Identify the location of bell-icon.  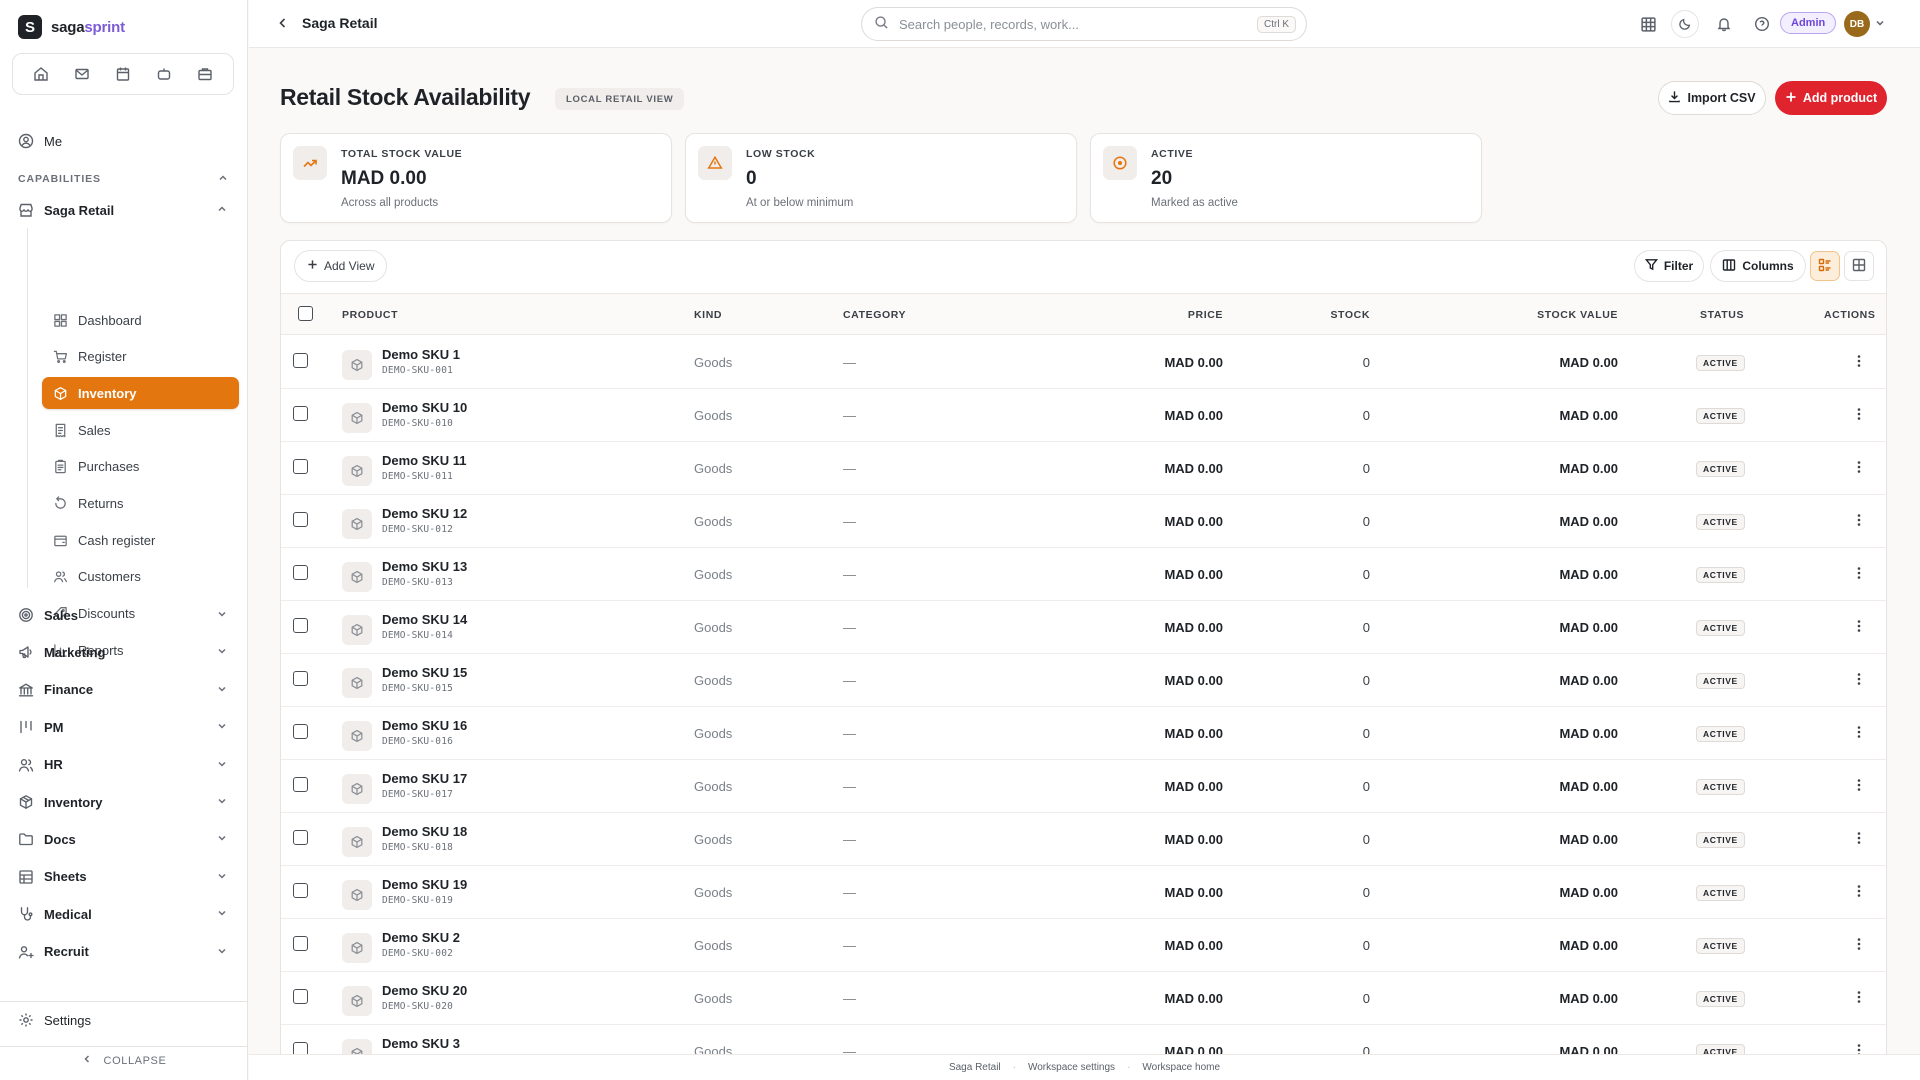
(1724, 24).